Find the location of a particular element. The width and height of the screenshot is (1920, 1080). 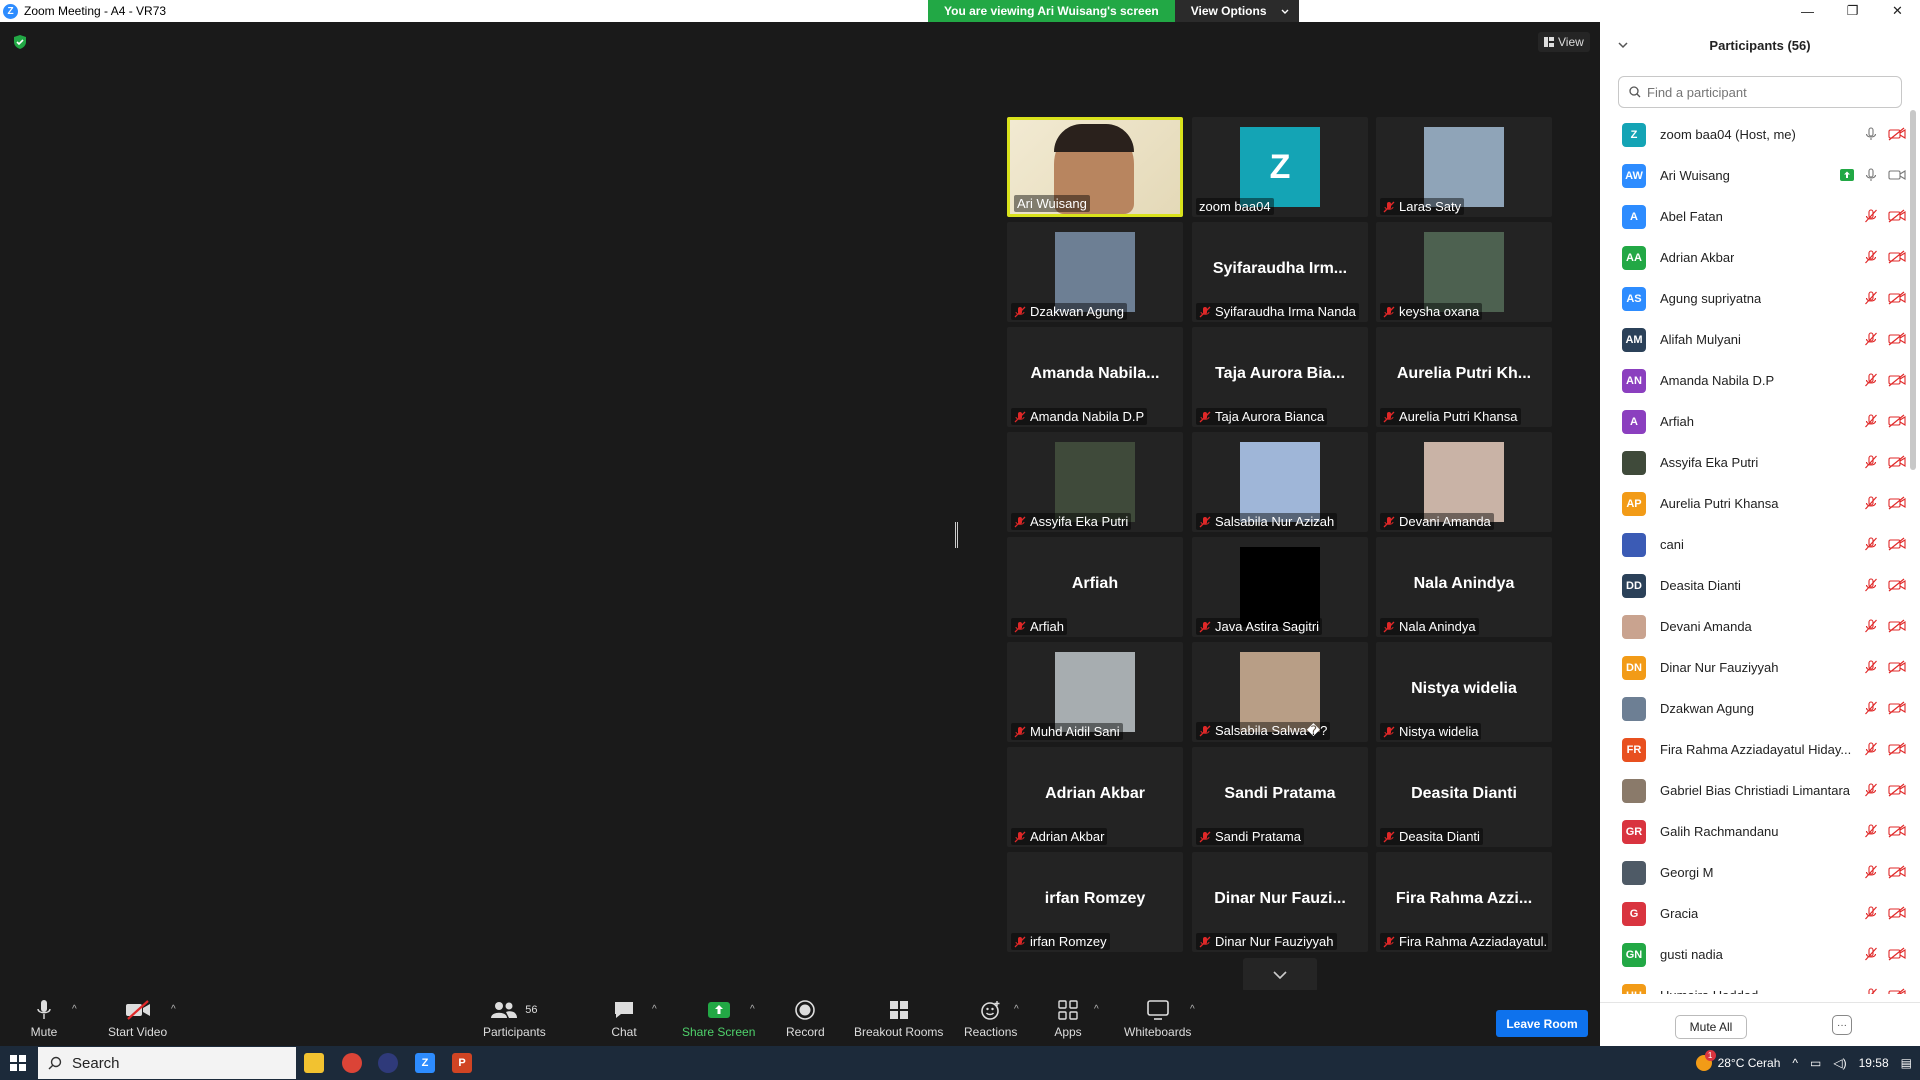

participant-row: AN Amanda Nabila D.P is located at coordinates (1756, 380).